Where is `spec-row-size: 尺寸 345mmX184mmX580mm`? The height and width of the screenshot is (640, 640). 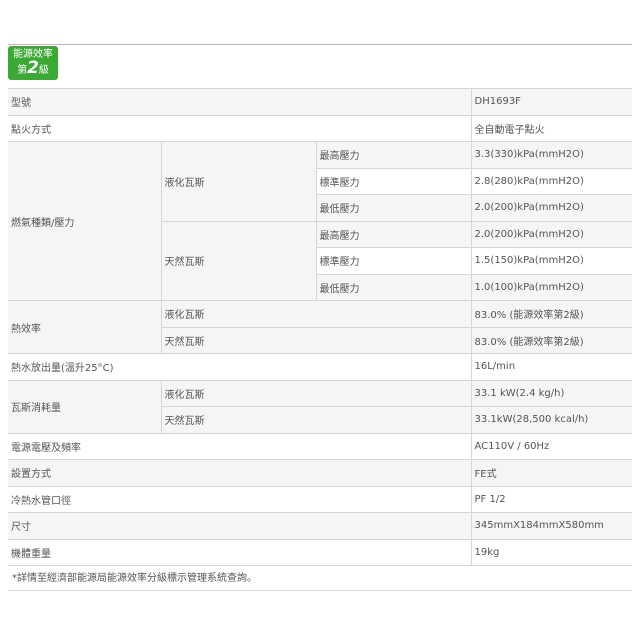
spec-row-size: 尺寸 345mmX184mmX580mm is located at coordinates (320, 526).